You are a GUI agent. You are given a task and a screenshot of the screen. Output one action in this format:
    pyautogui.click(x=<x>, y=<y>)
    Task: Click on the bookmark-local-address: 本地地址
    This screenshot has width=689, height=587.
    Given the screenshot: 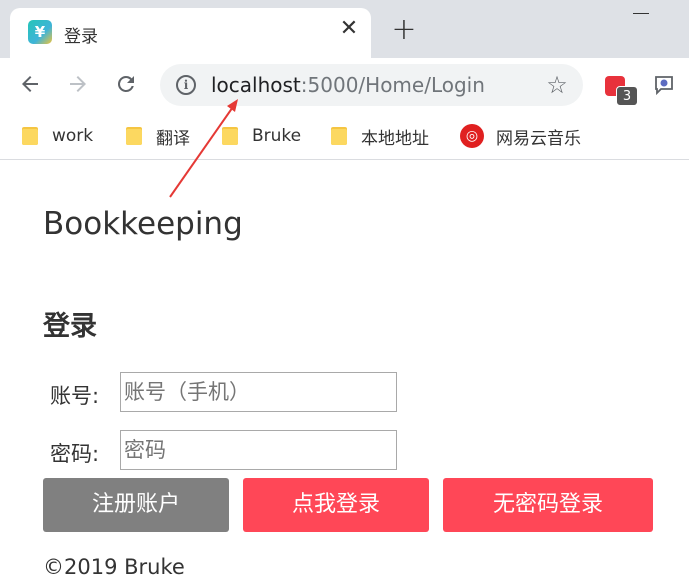 What is the action you would take?
    pyautogui.click(x=380, y=136)
    